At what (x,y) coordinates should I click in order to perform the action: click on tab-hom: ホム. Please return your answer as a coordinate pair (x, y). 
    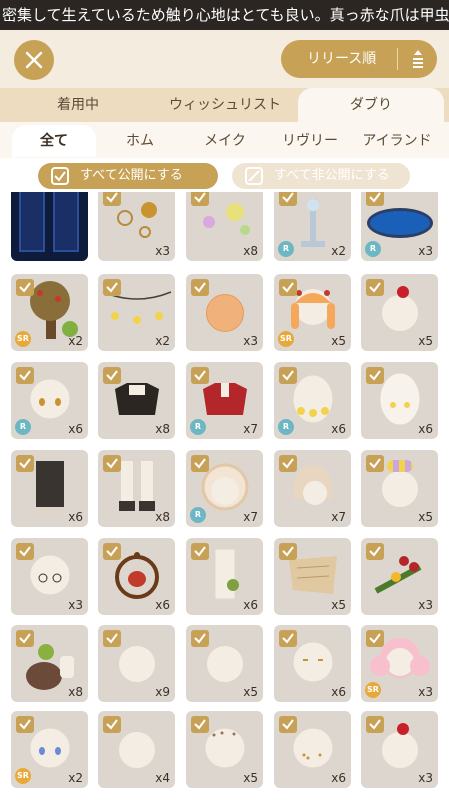
    Looking at the image, I should click on (140, 141).